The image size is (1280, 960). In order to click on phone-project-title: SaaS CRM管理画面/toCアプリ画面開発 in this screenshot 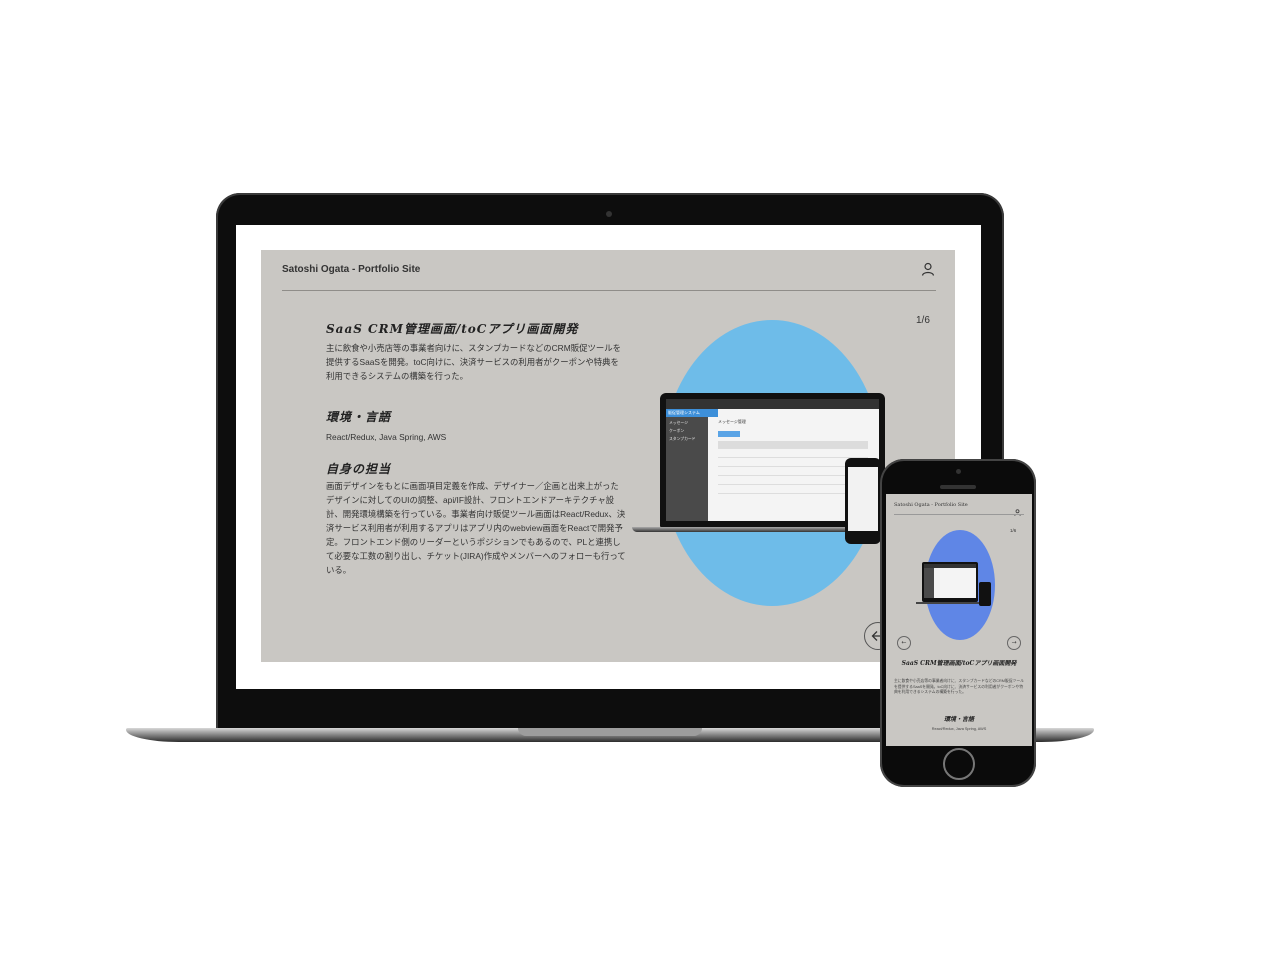, I will do `click(959, 663)`.